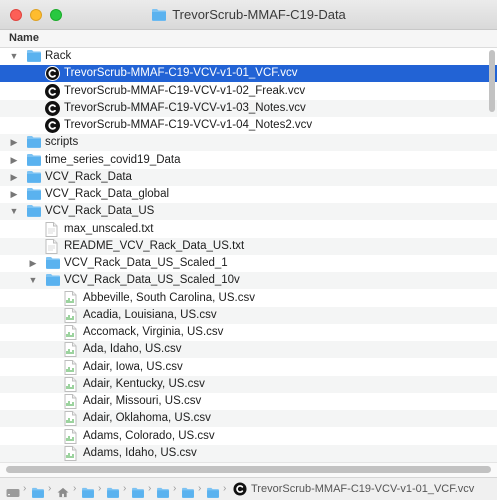 Image resolution: width=497 pixels, height=500 pixels. Describe the element at coordinates (248, 401) in the screenshot. I see `file-row: Adair, Missouri, US.csv` at that location.